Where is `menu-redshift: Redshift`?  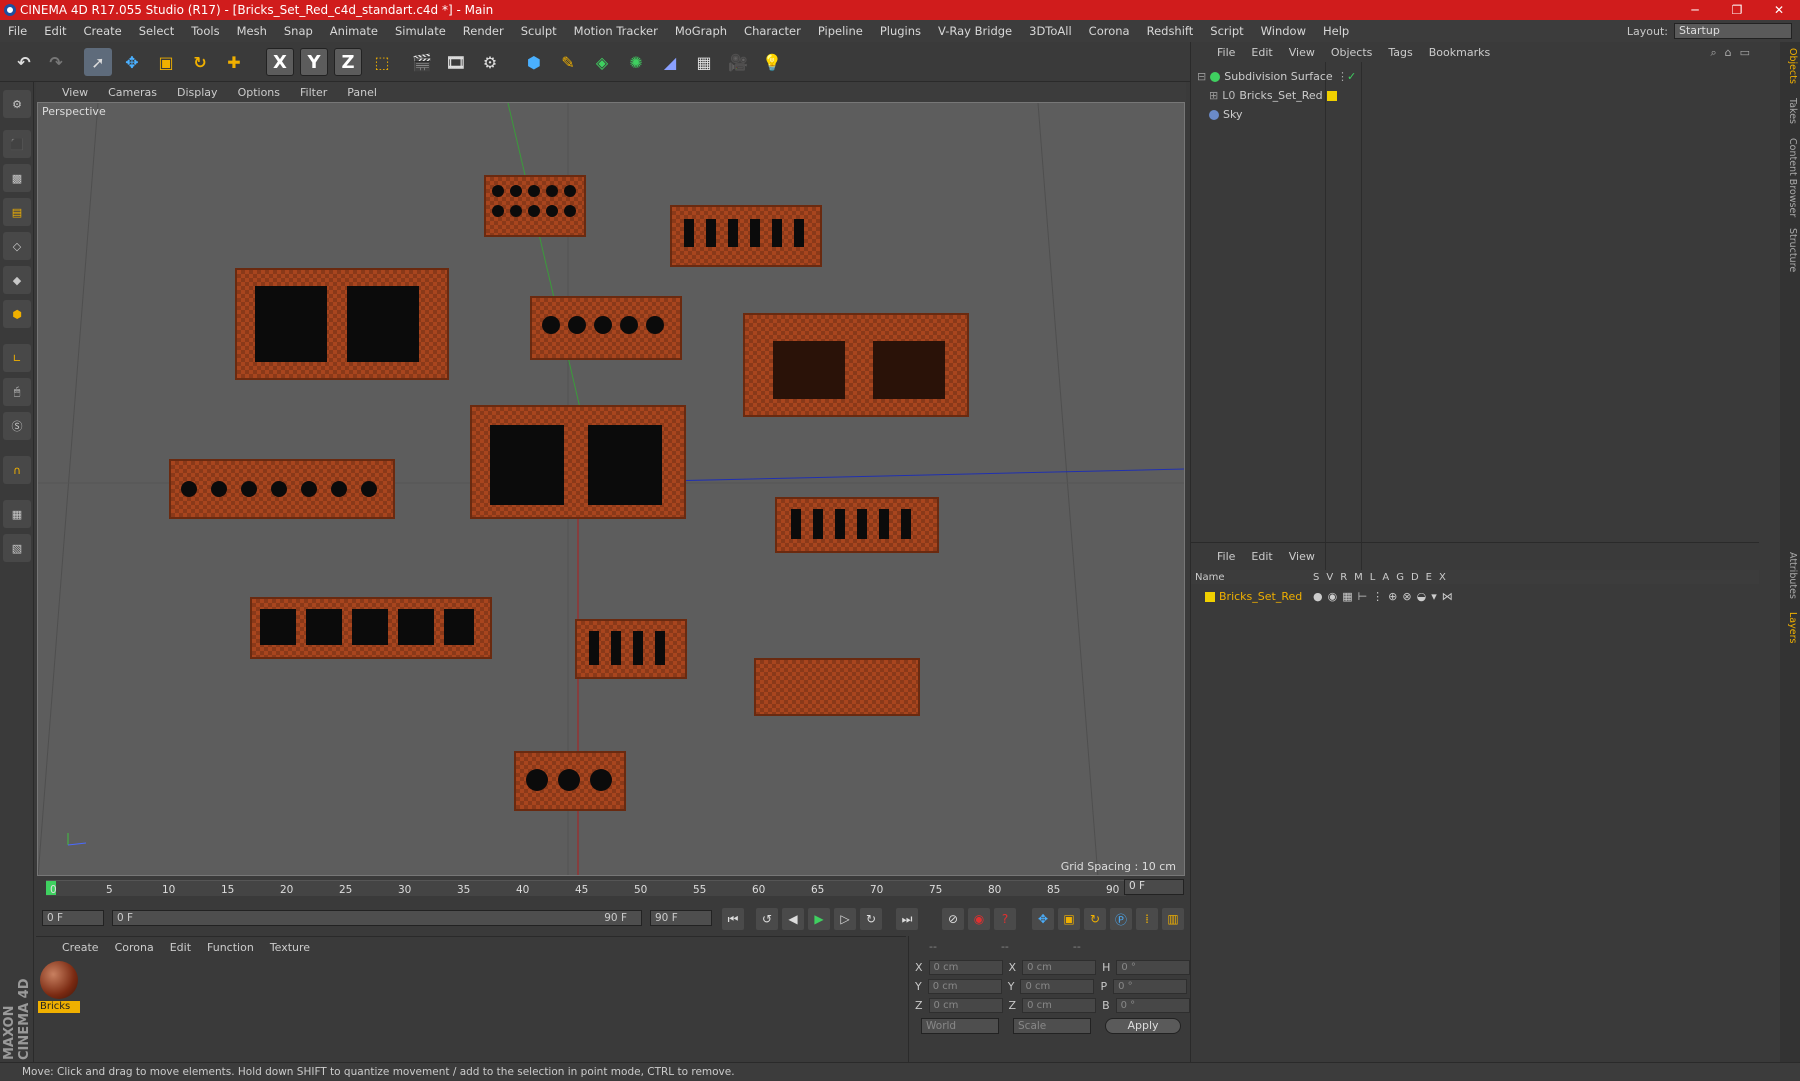 menu-redshift: Redshift is located at coordinates (1170, 31).